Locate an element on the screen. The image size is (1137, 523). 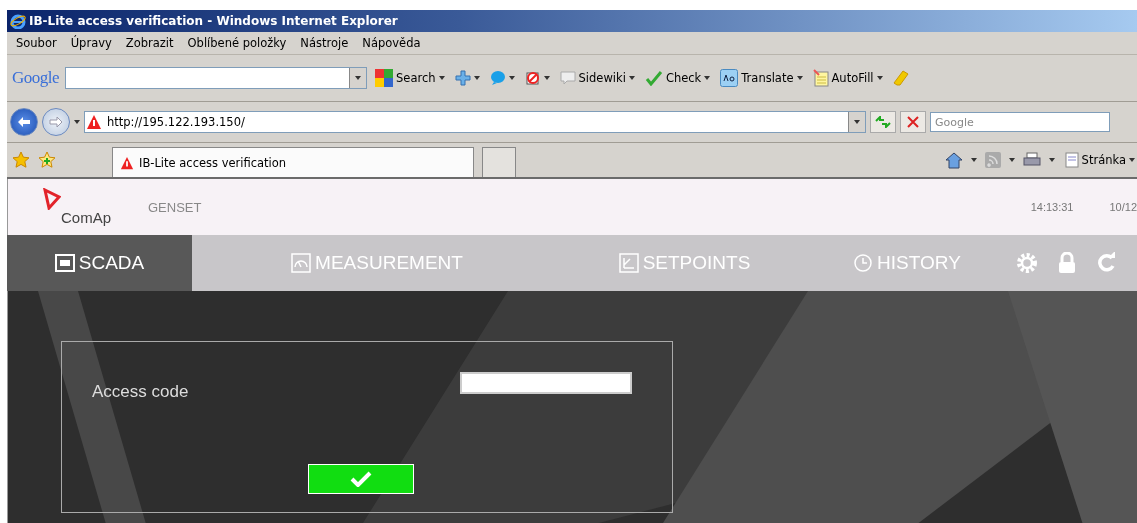
forward-button is located at coordinates (56, 122).